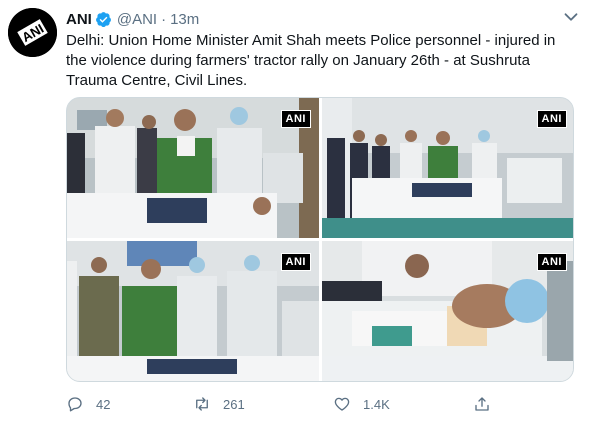 This screenshot has width=592, height=432. I want to click on author-handle: @ANI, so click(137, 19).